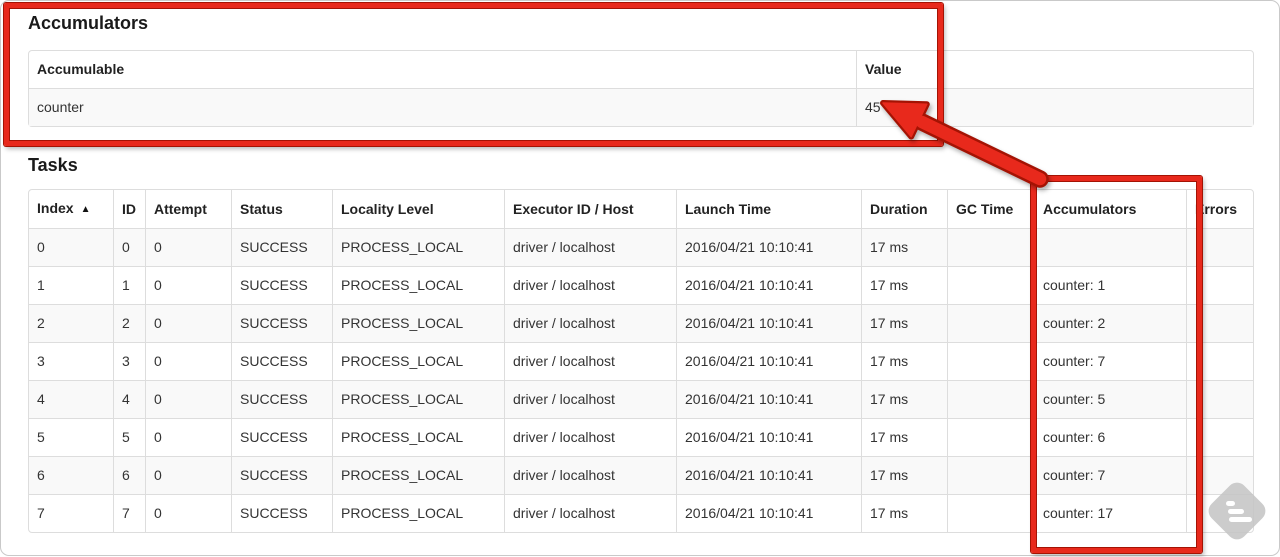  I want to click on tasks-section-title: Tasks, so click(53, 165).